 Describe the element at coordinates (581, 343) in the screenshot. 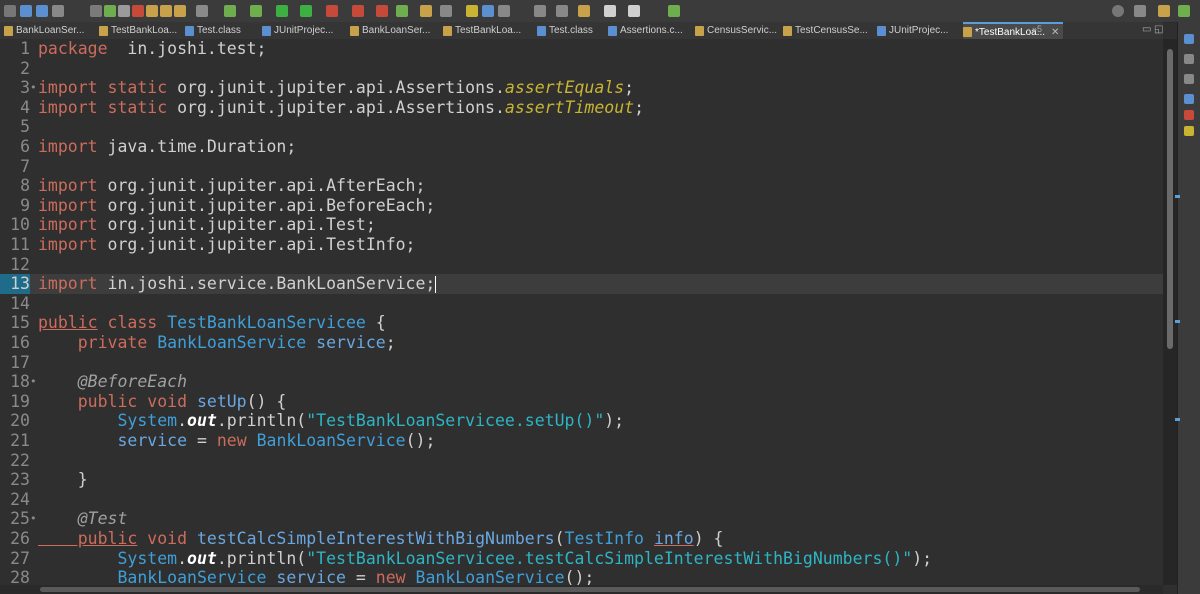

I see `code-line: 16 private BankLoanService service;` at that location.